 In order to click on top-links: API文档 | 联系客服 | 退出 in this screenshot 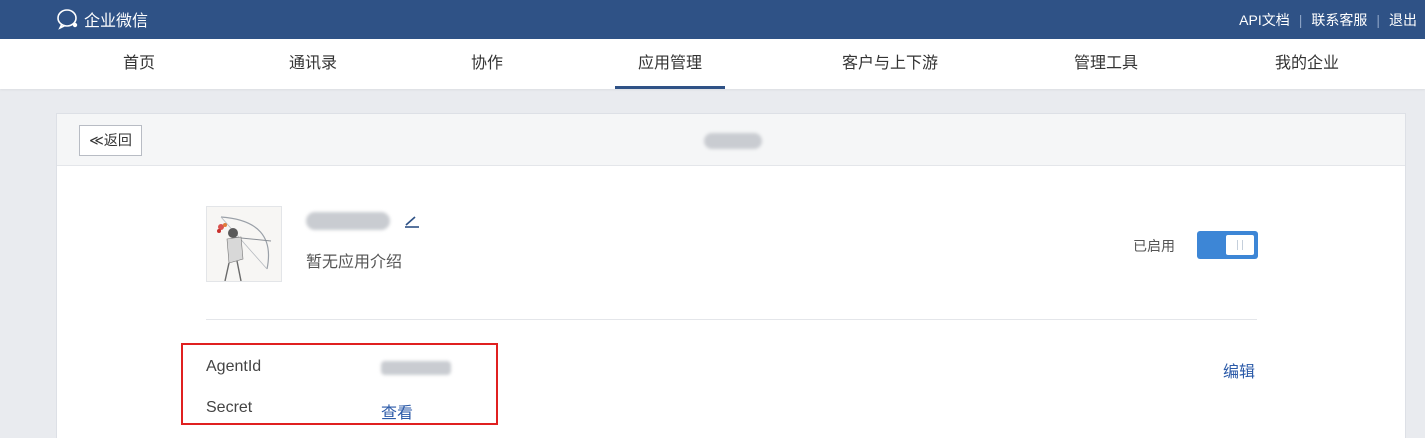, I will do `click(1328, 19)`.